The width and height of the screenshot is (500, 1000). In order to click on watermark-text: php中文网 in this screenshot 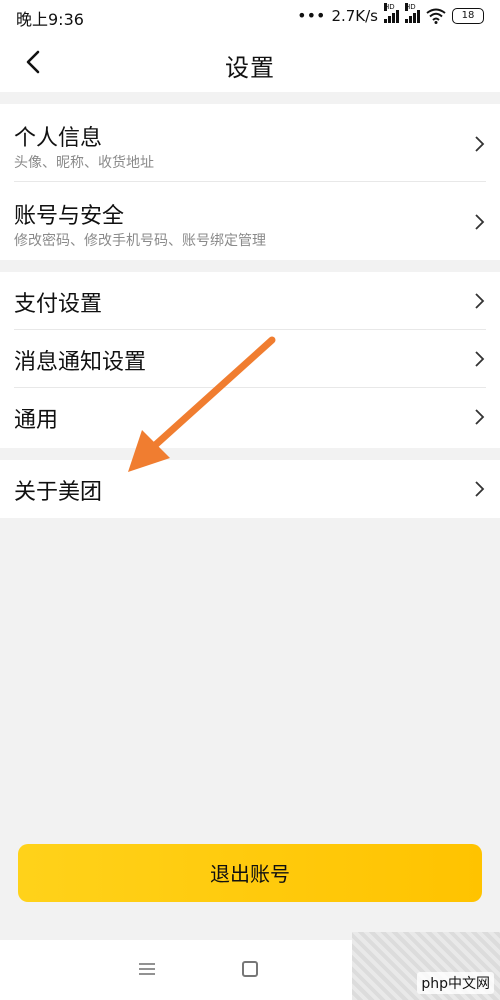, I will do `click(455, 983)`.